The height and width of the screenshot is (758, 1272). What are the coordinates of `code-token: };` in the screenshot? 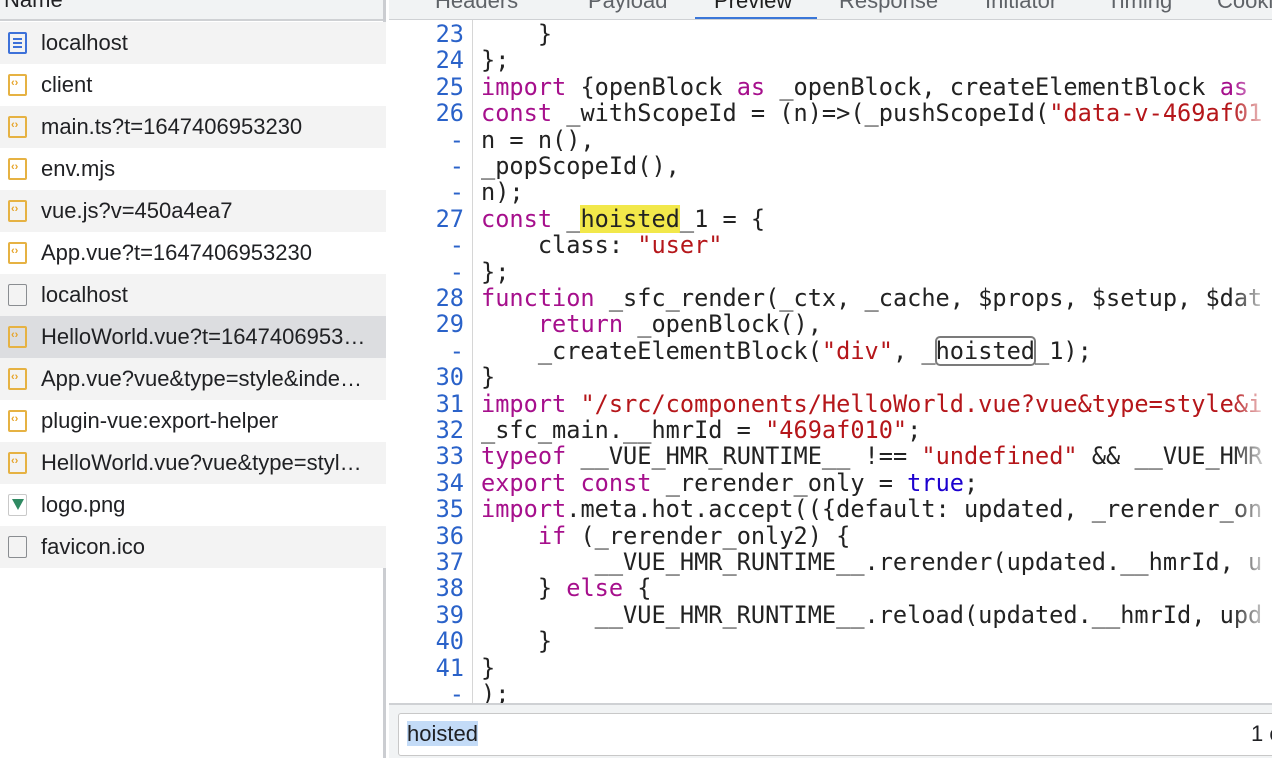 It's located at (495, 271).